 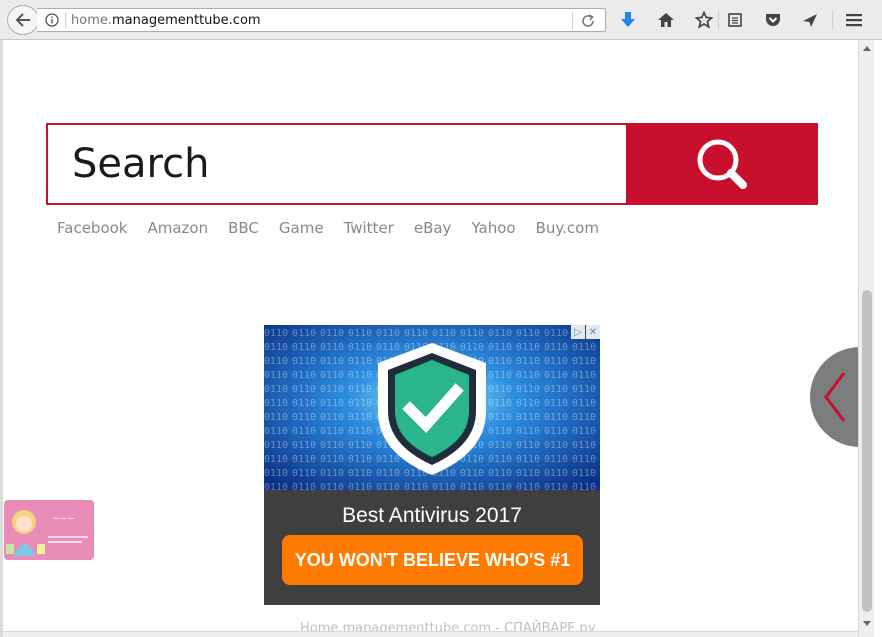 I want to click on address-bar: home.managementtube.com, so click(x=321, y=20).